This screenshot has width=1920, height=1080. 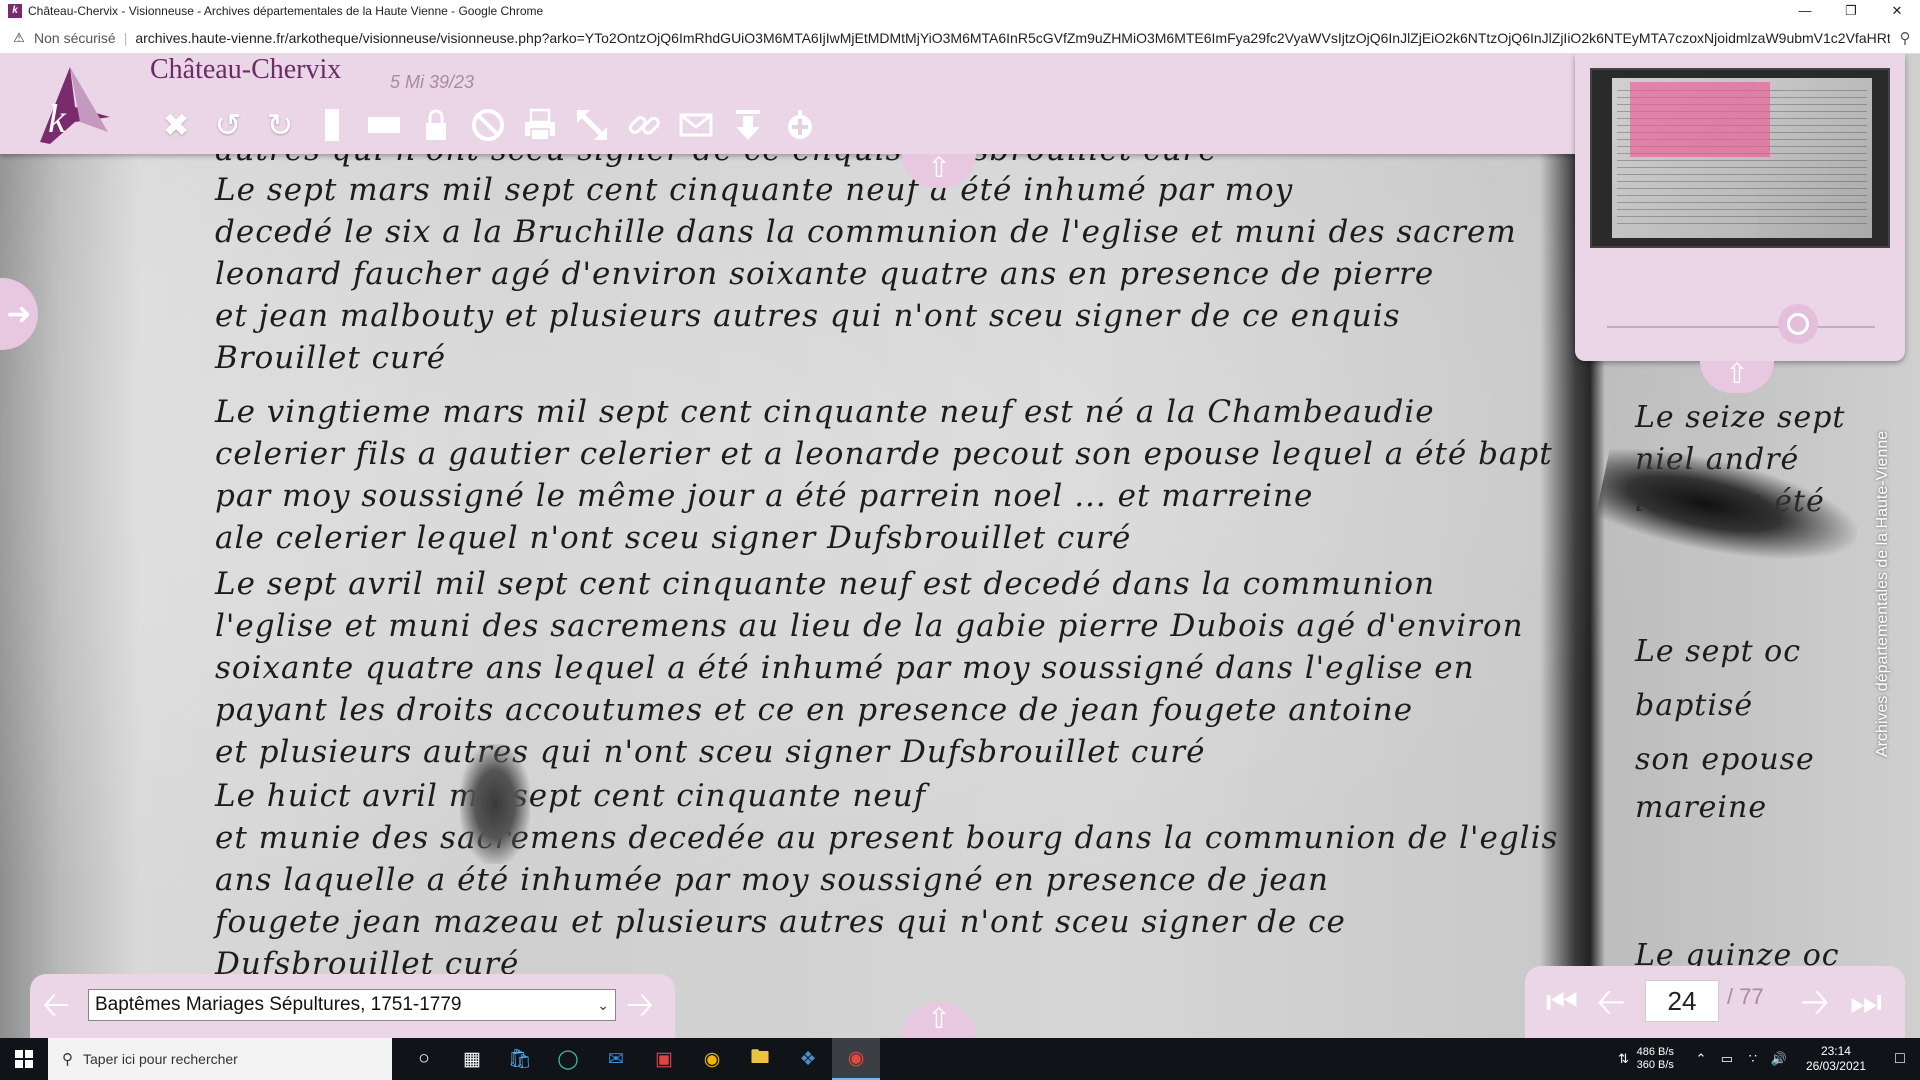 What do you see at coordinates (67, 1059) in the screenshot?
I see `search-icon: ⚲` at bounding box center [67, 1059].